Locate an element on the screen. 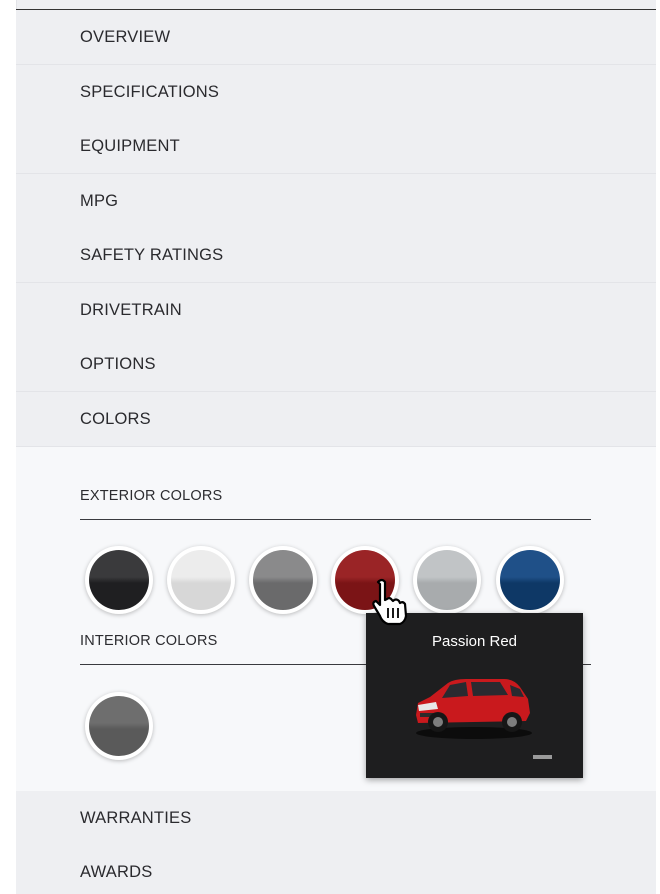 The height and width of the screenshot is (894, 660). nav-item-label: OVERVIEW is located at coordinates (125, 36).